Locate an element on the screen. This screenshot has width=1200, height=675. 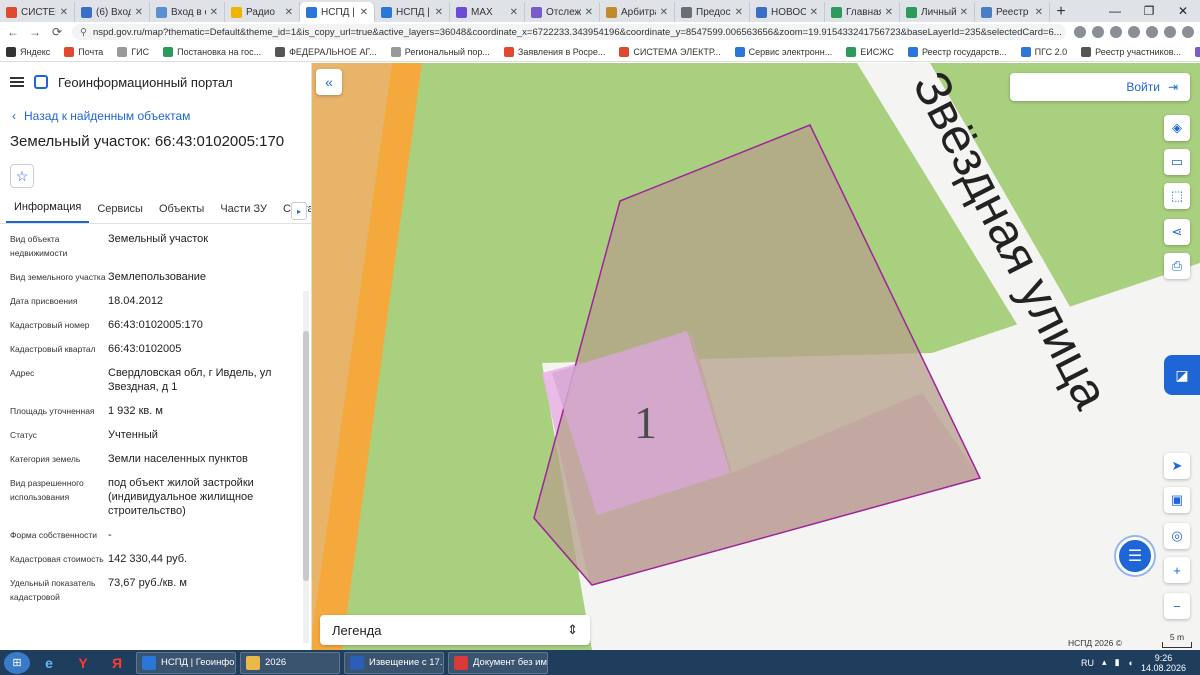
print-tool-button: ⎙ is located at coordinates (1177, 266).